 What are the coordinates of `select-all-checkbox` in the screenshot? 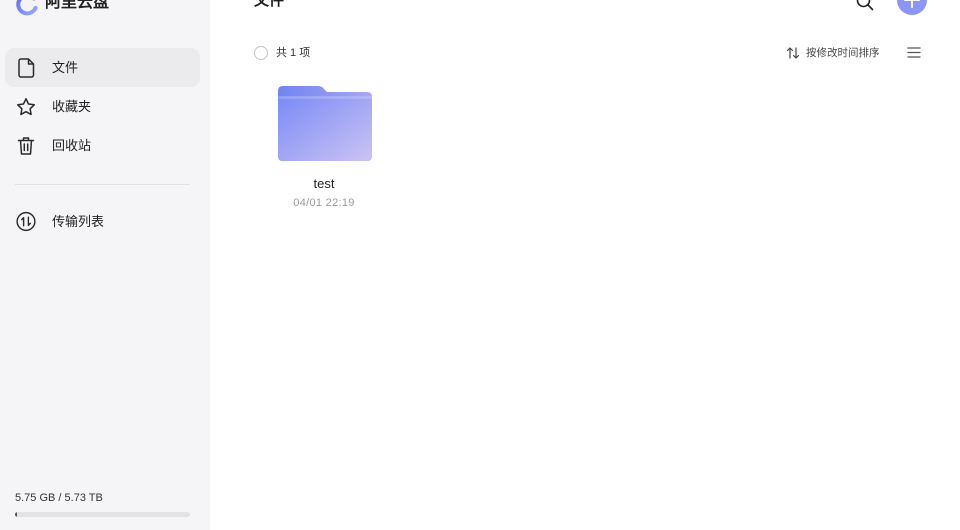 It's located at (261, 53).